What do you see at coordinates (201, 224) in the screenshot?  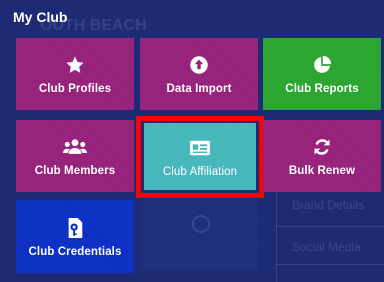 I see `placeholder-icon` at bounding box center [201, 224].